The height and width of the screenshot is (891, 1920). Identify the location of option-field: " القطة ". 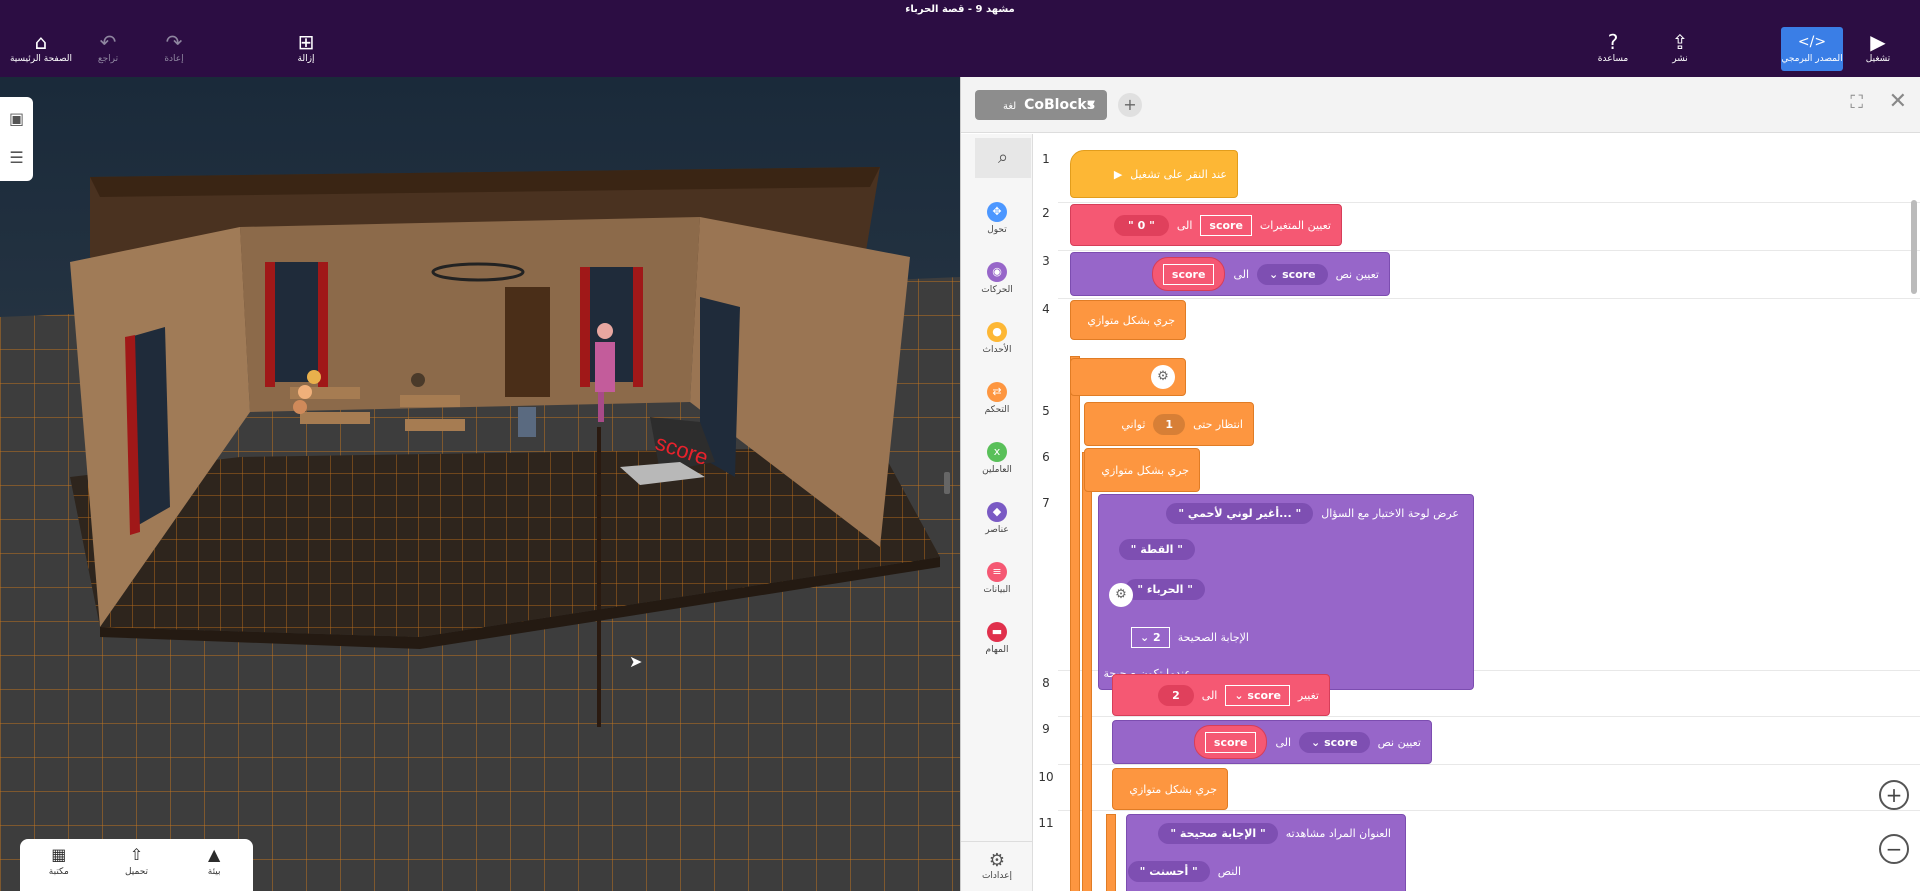
(1156, 549).